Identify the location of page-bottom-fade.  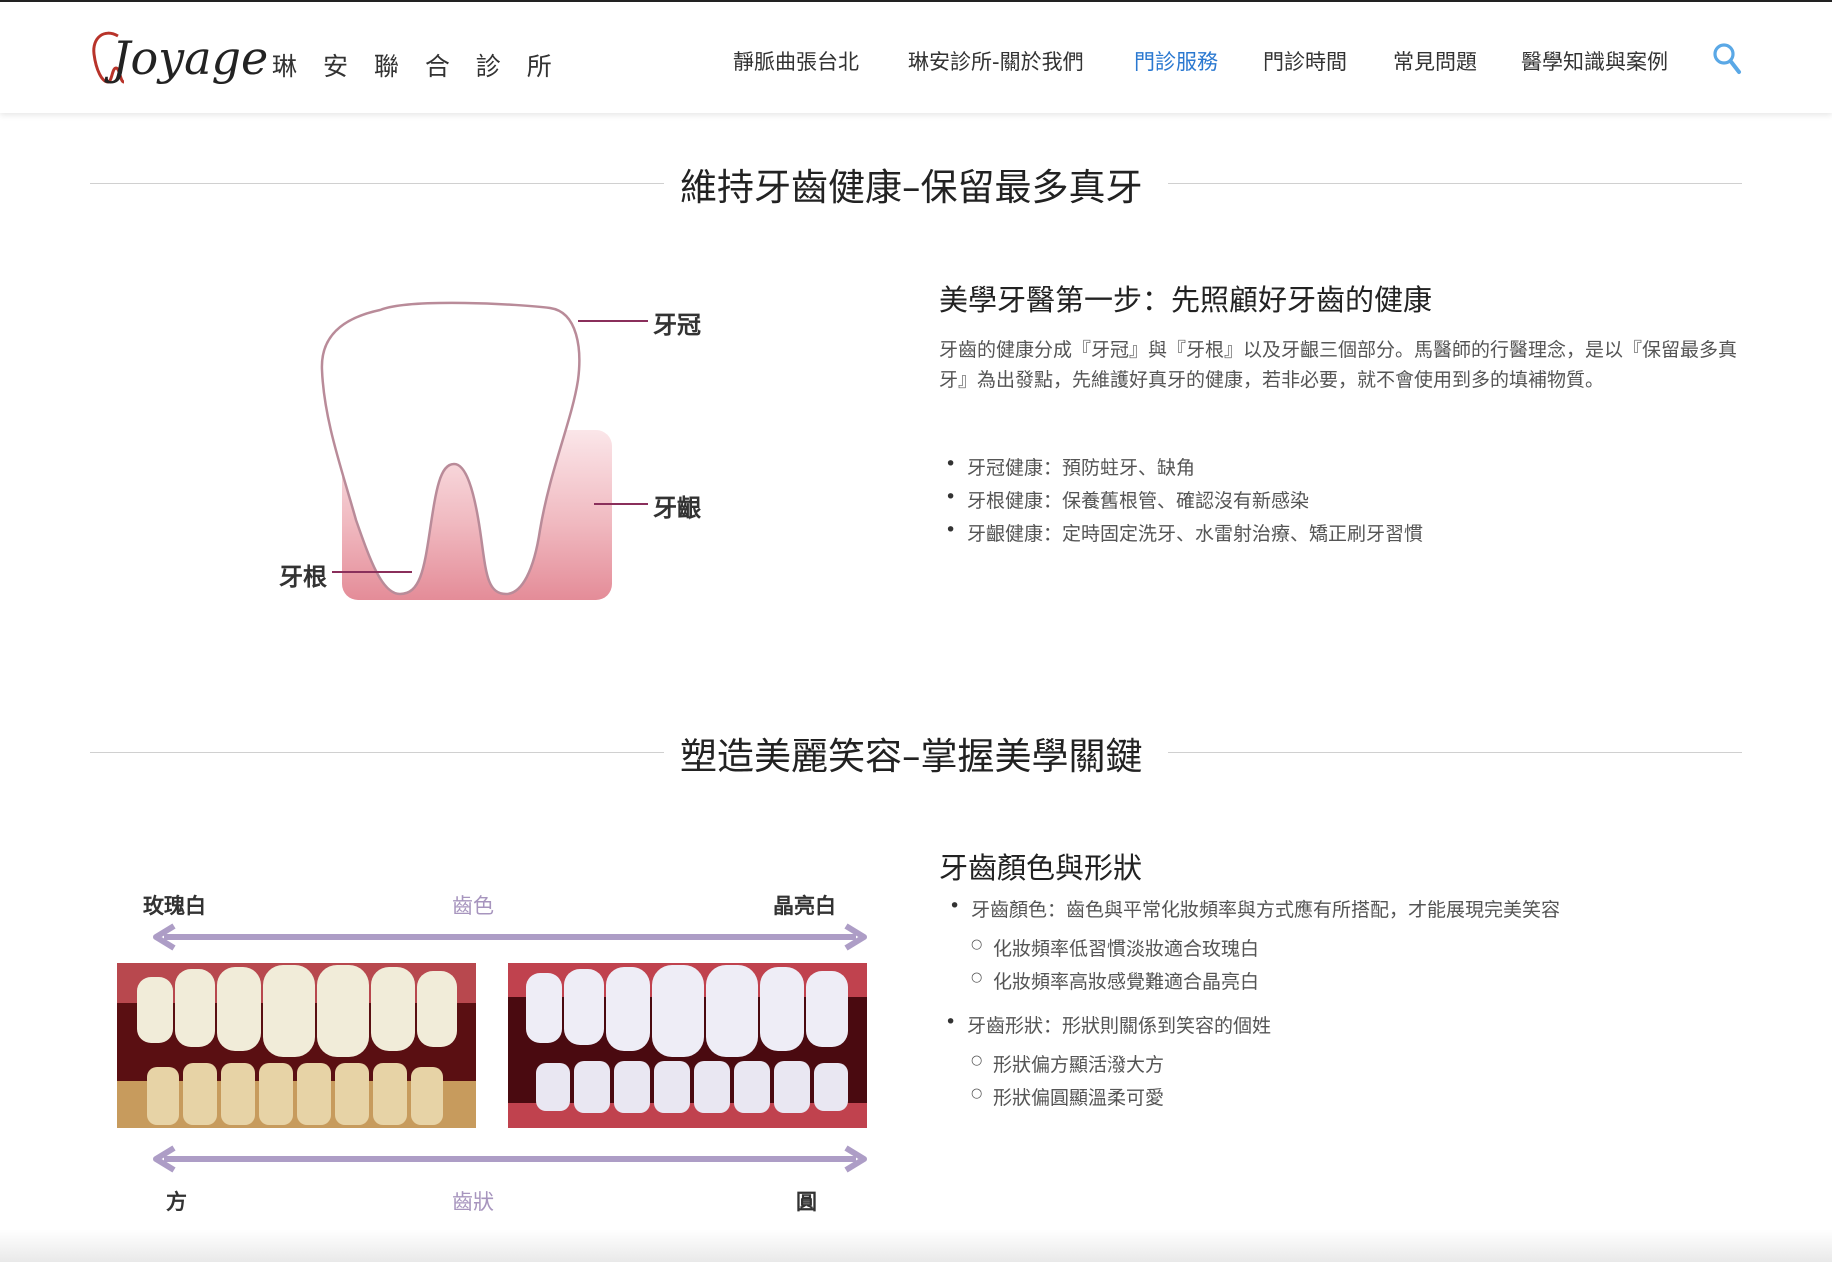
(916, 1246).